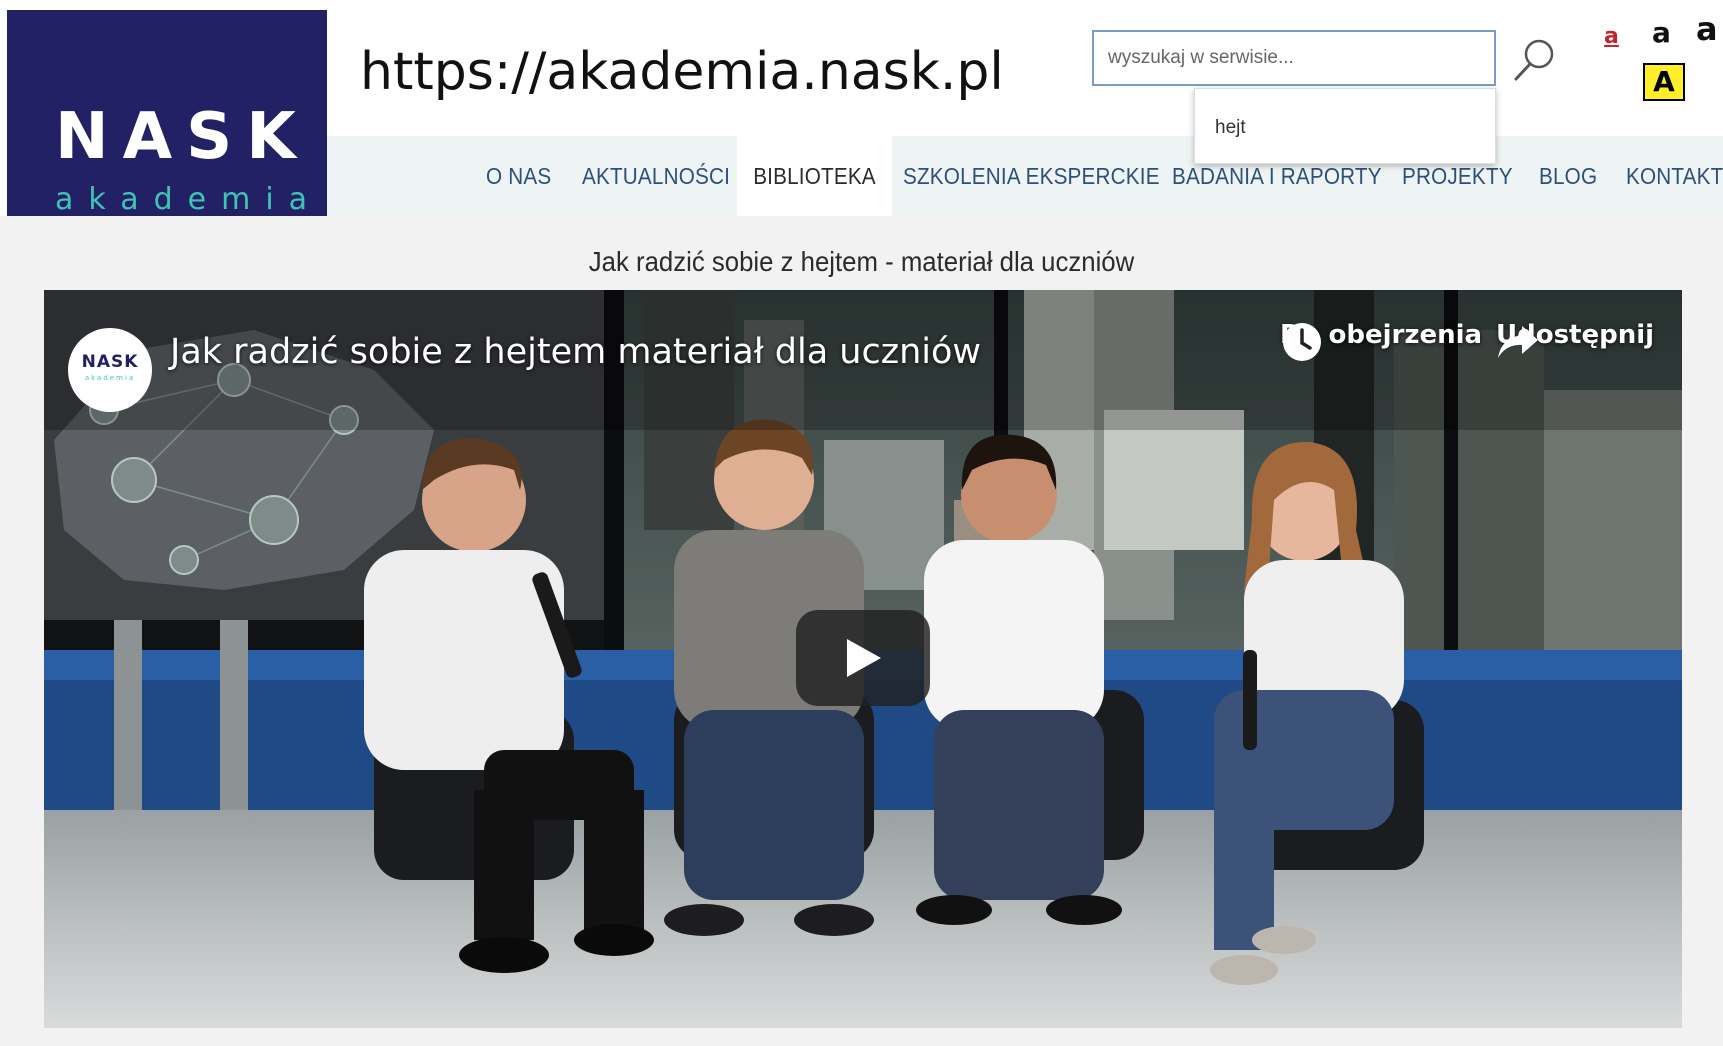  Describe the element at coordinates (814, 176) in the screenshot. I see `nav-item-biblioteka: BIBLIOTEKA` at that location.